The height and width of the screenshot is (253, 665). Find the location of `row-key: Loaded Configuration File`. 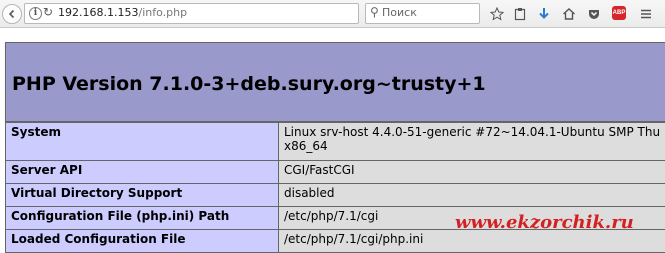

row-key: Loaded Configuration File is located at coordinates (142, 241).